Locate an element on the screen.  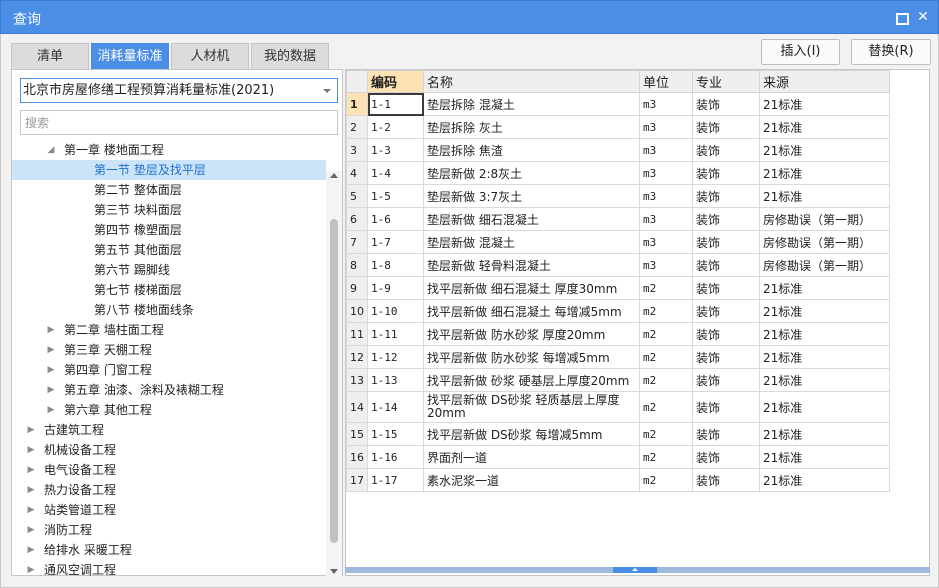
table-row: 4 1-4 垫层新做 2:8灰土 m3 装饰 21标准 is located at coordinates (618, 173).